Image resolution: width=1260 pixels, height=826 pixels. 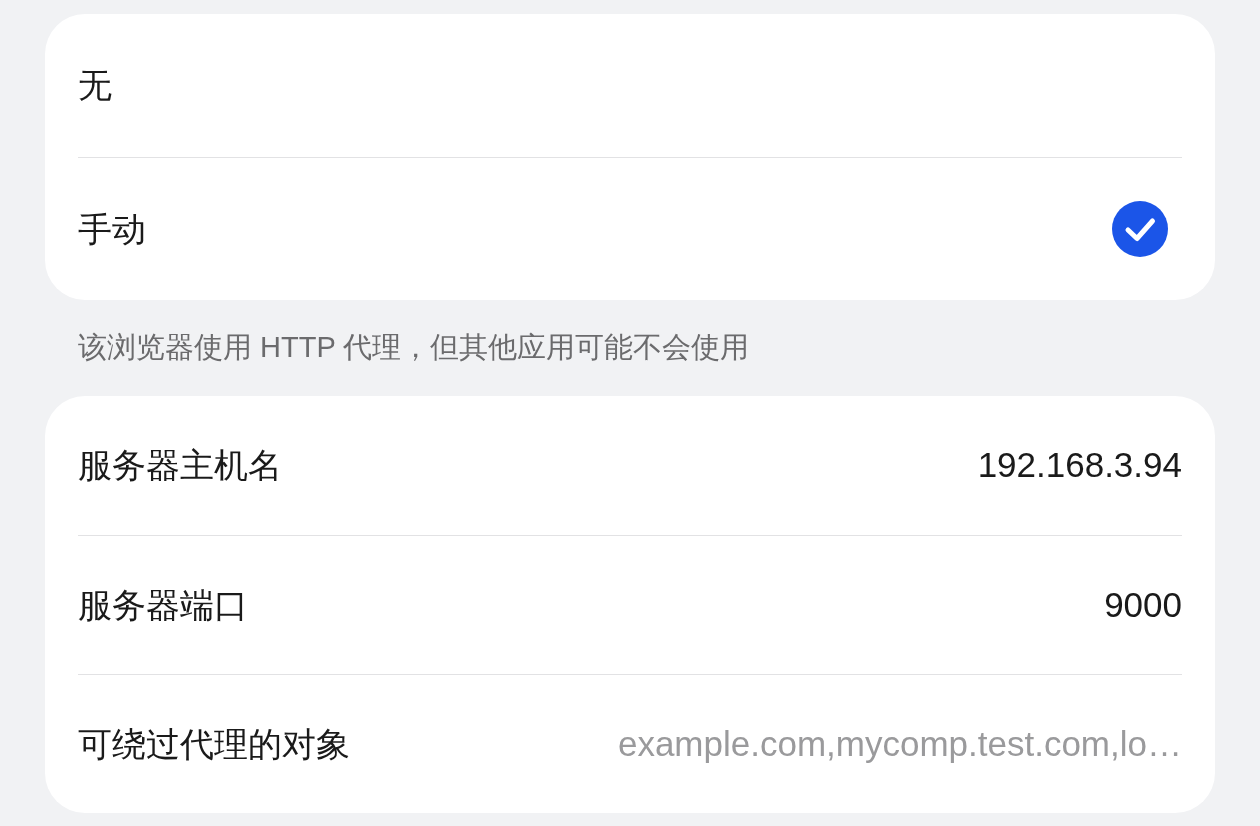 I want to click on field-label: 服务器主机名, so click(x=180, y=465).